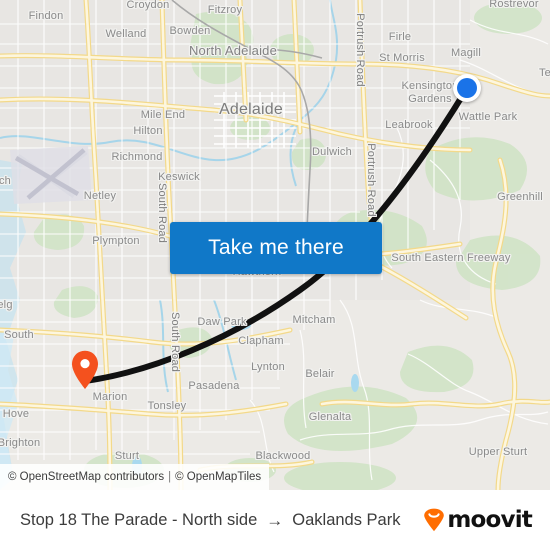 The image size is (550, 550). I want to click on destination-dot-core, so click(467, 88).